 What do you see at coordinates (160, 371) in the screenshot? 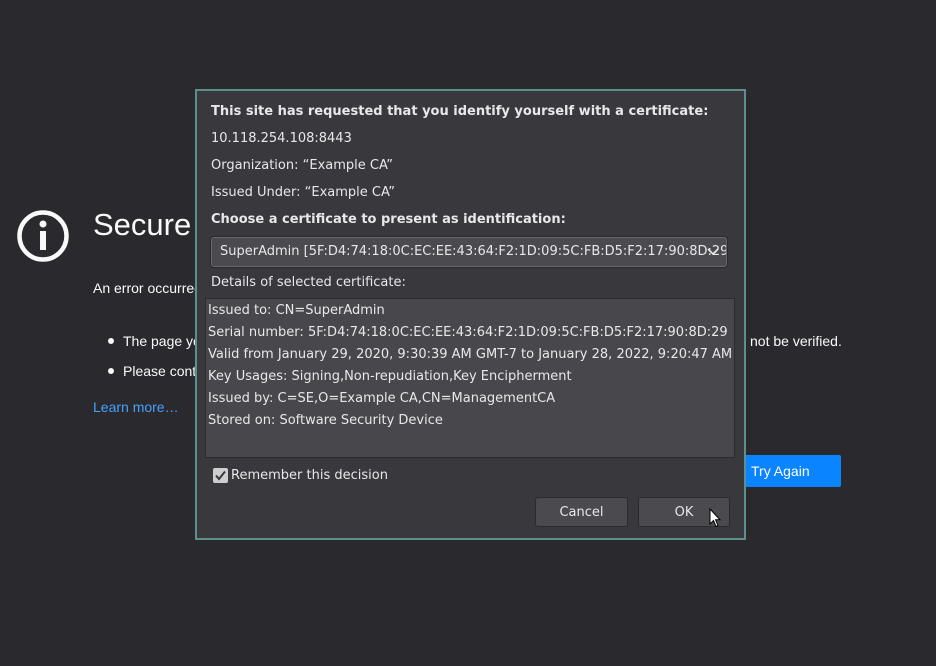
I see `bullet-text: Please cont` at bounding box center [160, 371].